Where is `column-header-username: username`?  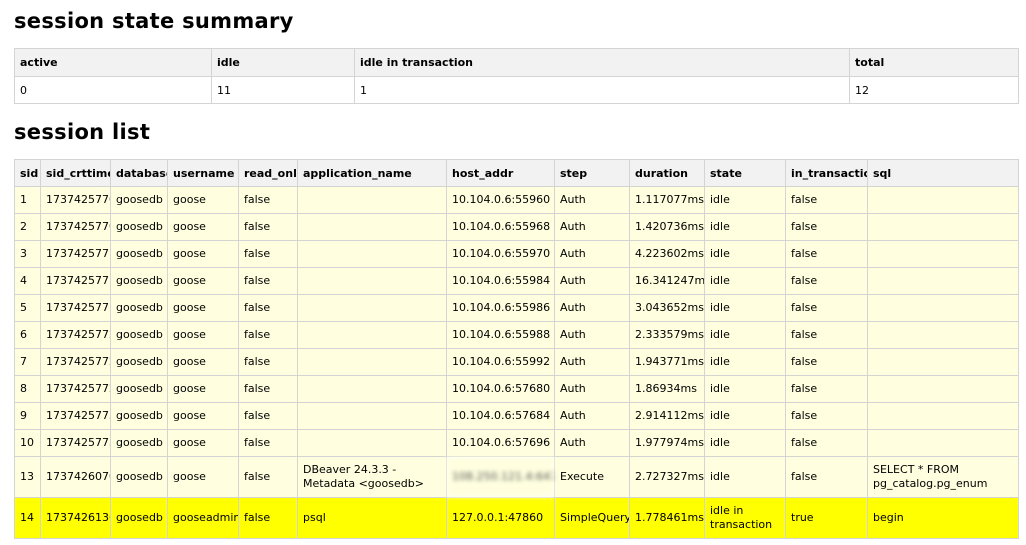
column-header-username: username is located at coordinates (203, 173).